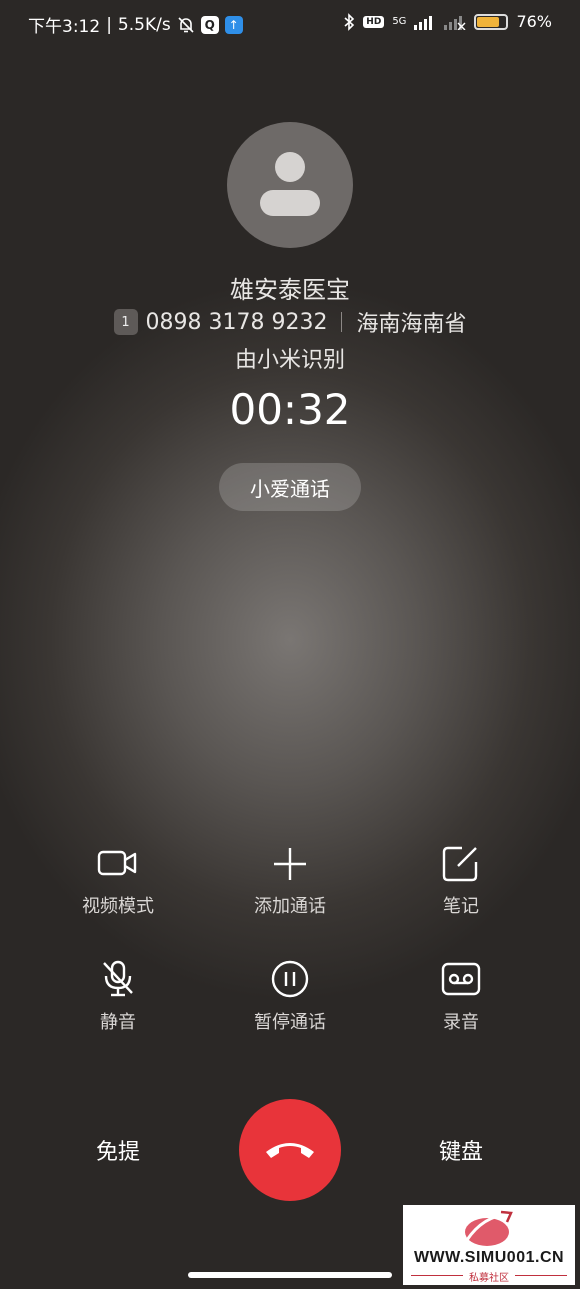 This screenshot has width=580, height=1289. What do you see at coordinates (290, 167) in the screenshot?
I see `avatar-head` at bounding box center [290, 167].